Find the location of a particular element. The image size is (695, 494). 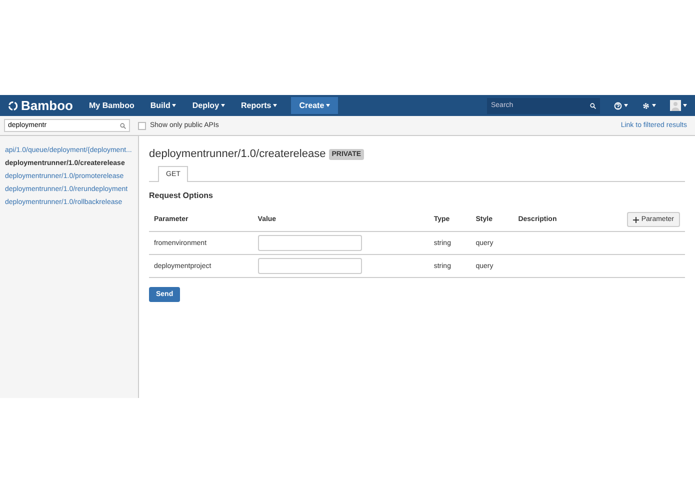

logo-text: Bamboo is located at coordinates (47, 105).